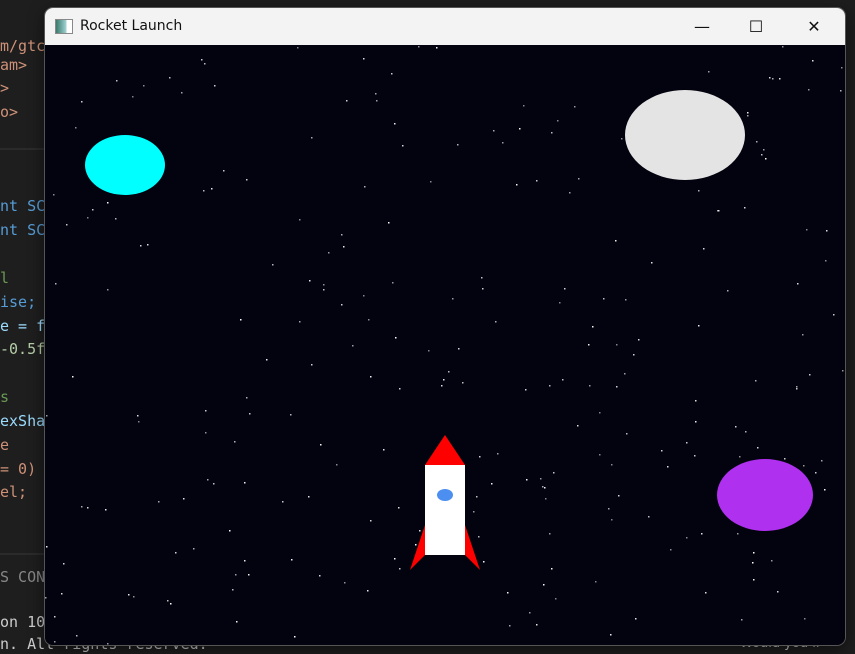 The width and height of the screenshot is (855, 654). I want to click on rocket-body, so click(445, 510).